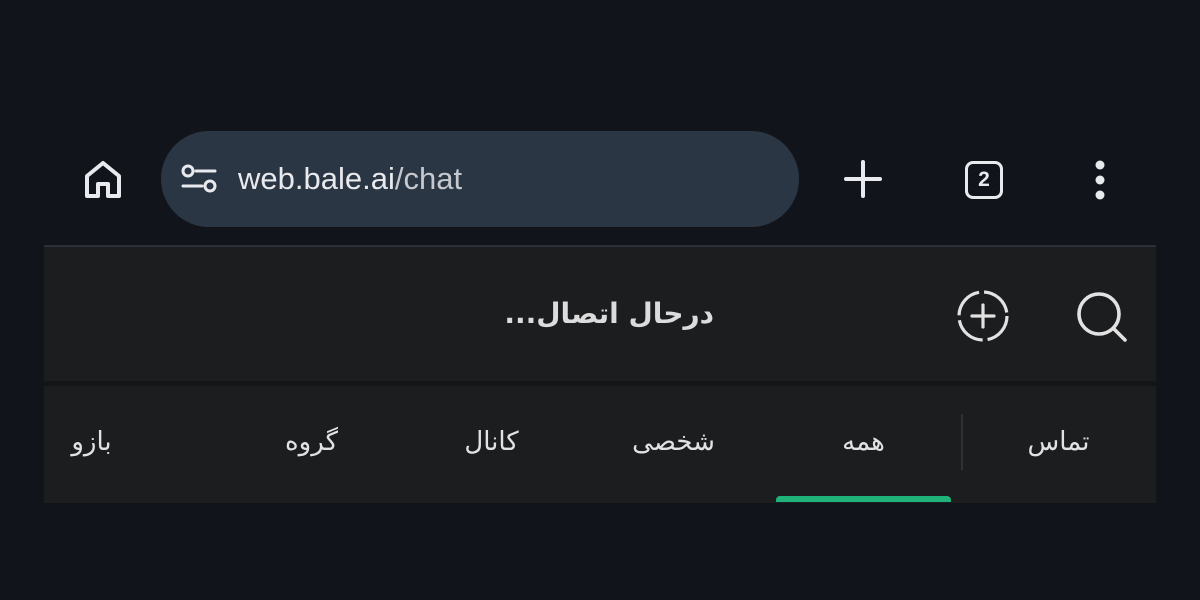 Image resolution: width=1200 pixels, height=600 pixels. What do you see at coordinates (316, 178) in the screenshot?
I see `url-host: web.bale.ai` at bounding box center [316, 178].